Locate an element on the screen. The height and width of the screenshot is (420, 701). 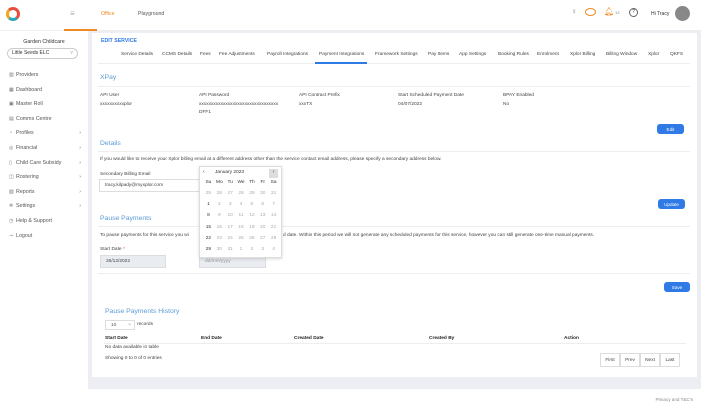
calendar-day: 16 is located at coordinates (219, 227).